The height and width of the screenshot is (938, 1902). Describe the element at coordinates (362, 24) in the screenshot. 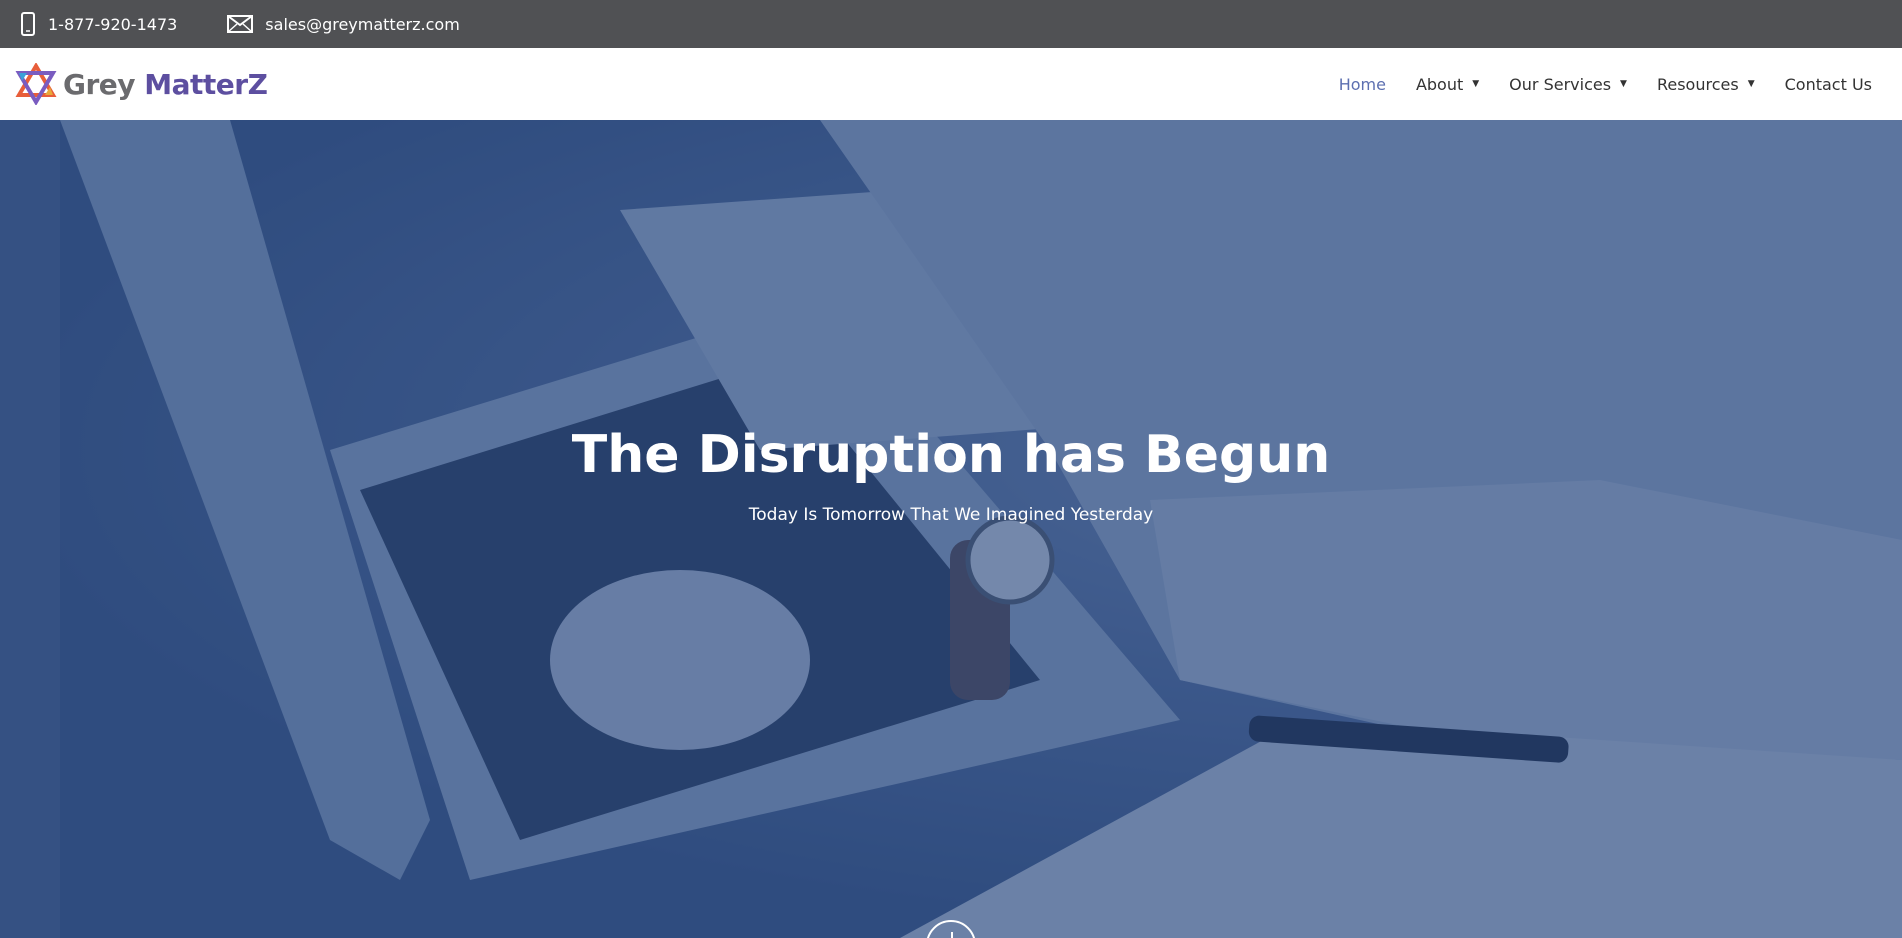

I see `email-link: sales@greymatterz.com` at that location.